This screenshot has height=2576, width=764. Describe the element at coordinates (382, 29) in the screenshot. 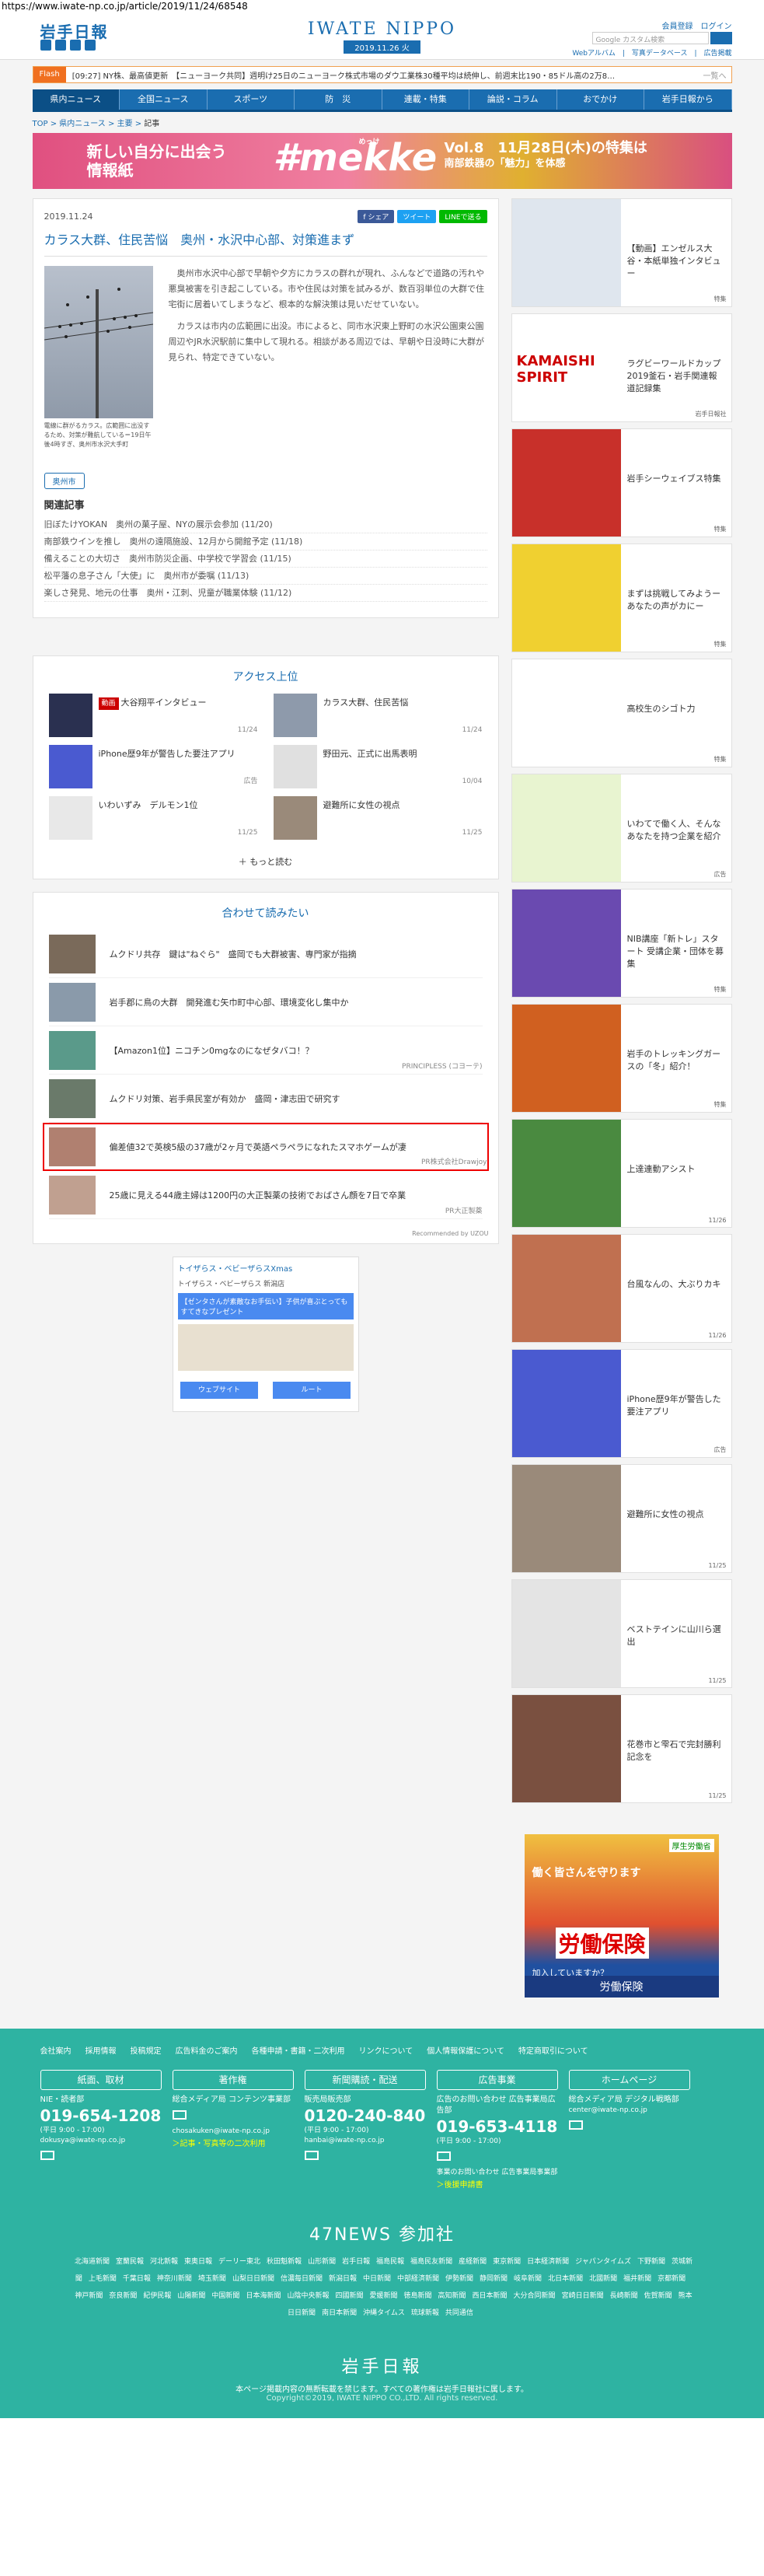

I see `brand-name: IWATE NIPPO` at that location.